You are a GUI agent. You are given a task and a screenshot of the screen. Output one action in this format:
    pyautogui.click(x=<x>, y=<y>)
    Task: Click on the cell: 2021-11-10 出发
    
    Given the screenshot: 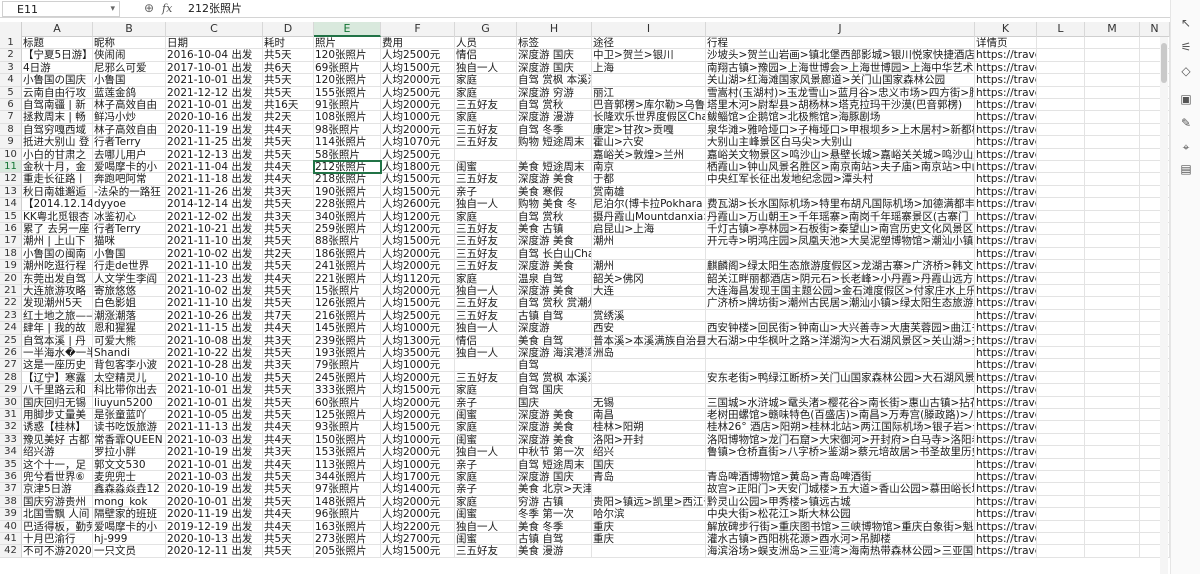 What is the action you would take?
    pyautogui.click(x=214, y=266)
    